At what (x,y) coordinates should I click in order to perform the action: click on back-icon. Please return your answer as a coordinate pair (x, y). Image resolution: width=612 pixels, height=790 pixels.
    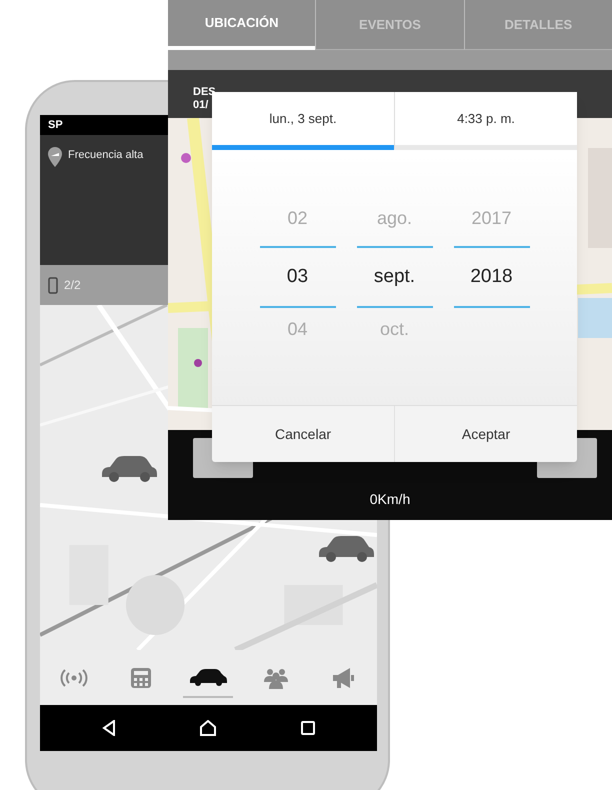
    Looking at the image, I should click on (109, 728).